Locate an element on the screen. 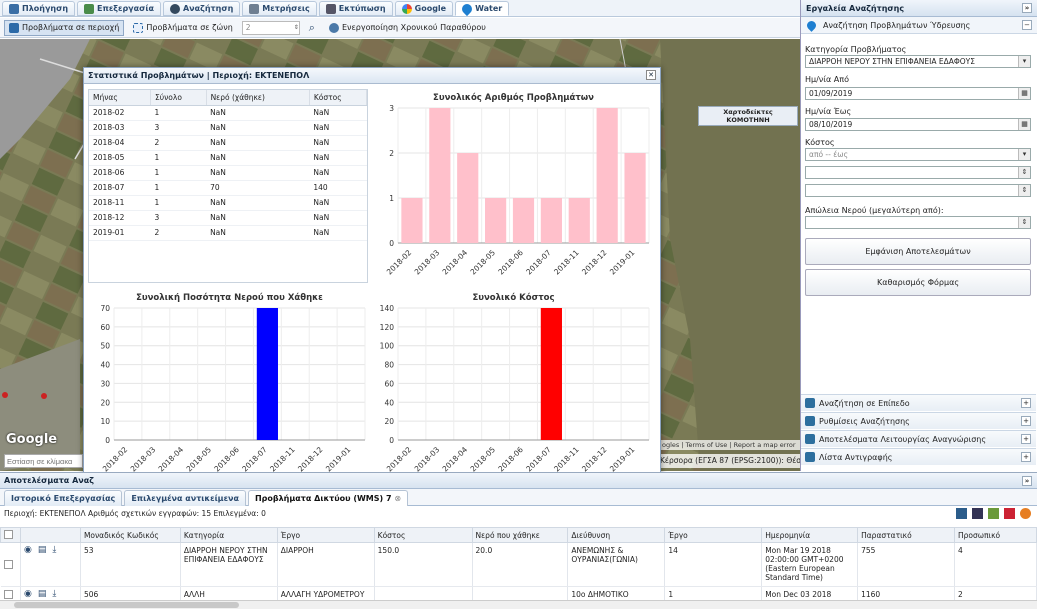 The width and height of the screenshot is (1037, 609). table-row: 2018-02 1 NaN NaN is located at coordinates (228, 113).